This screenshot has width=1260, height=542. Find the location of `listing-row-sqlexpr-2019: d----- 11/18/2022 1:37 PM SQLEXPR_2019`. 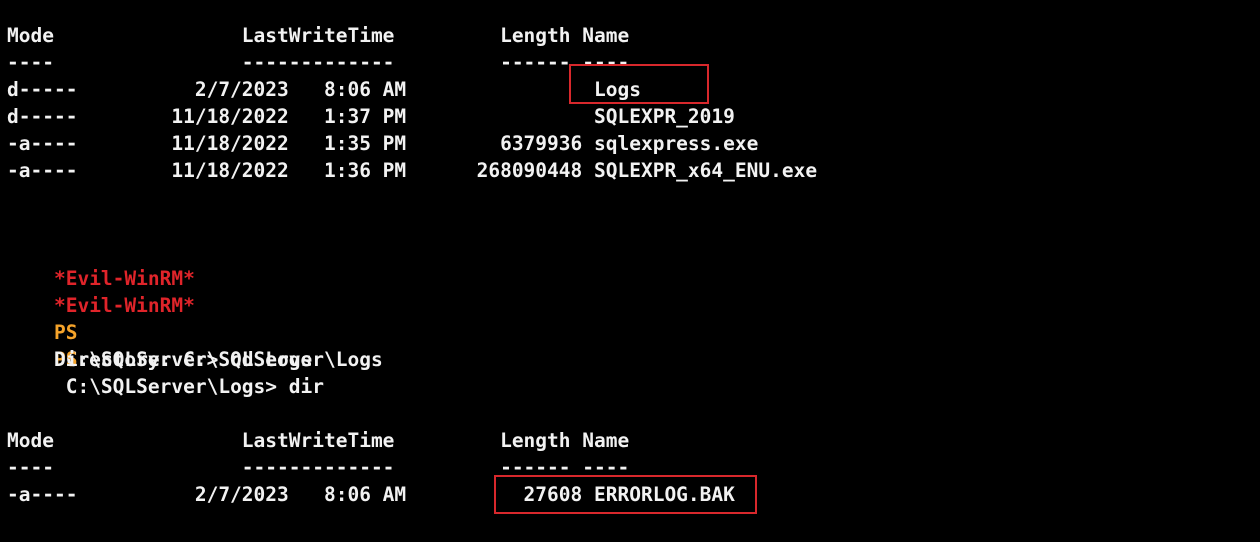

listing-row-sqlexpr-2019: d----- 11/18/2022 1:37 PM SQLEXPR_2019 is located at coordinates (371, 116).